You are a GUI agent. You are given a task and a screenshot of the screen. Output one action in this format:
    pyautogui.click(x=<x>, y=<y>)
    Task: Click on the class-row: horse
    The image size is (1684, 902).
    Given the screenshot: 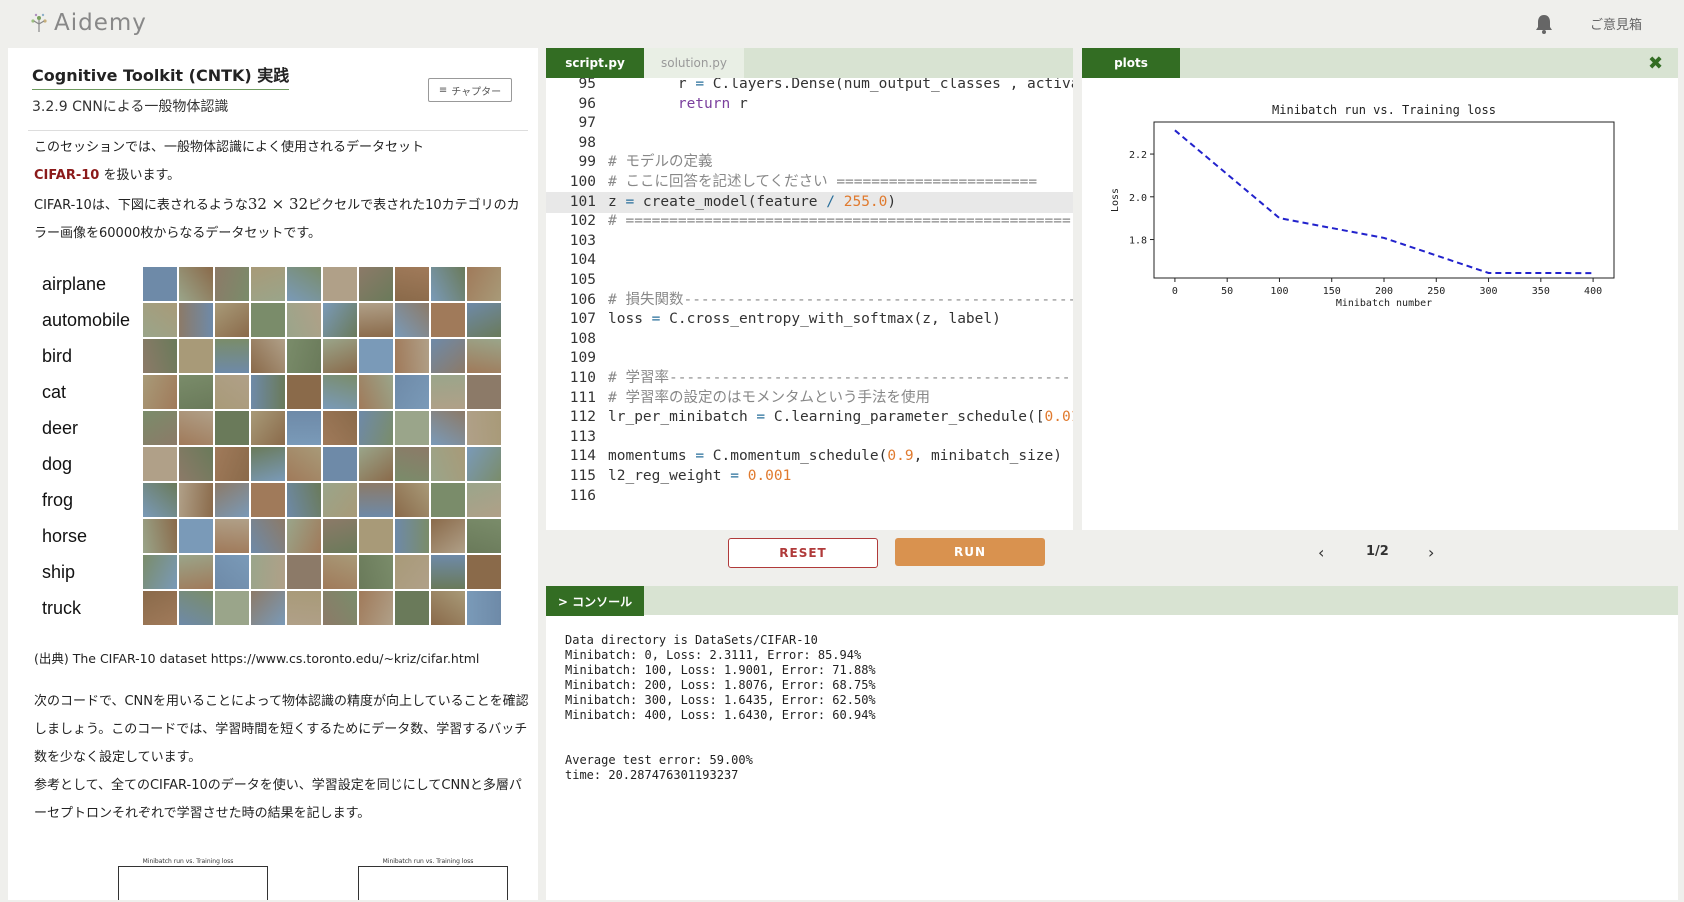 What is the action you would take?
    pyautogui.click(x=278, y=536)
    